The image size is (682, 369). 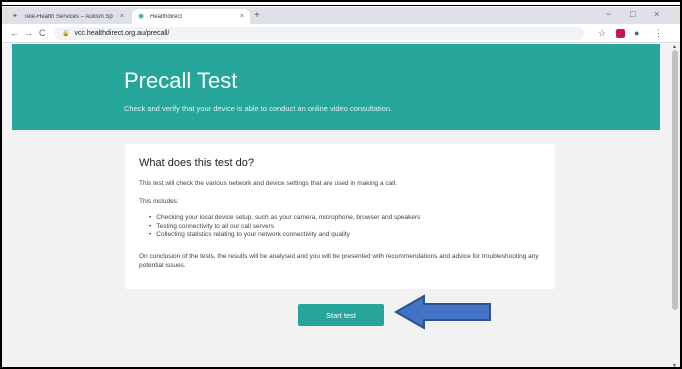 What do you see at coordinates (66, 34) in the screenshot?
I see `lock-icon: 🔒` at bounding box center [66, 34].